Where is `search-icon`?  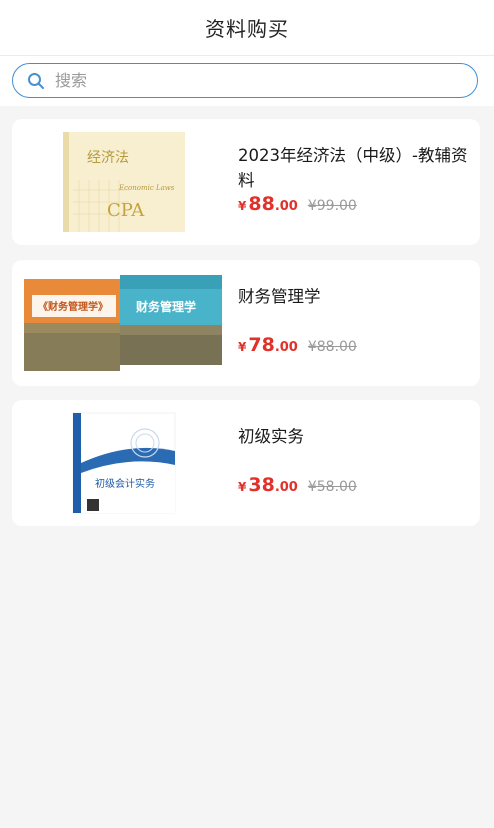 search-icon is located at coordinates (37, 81).